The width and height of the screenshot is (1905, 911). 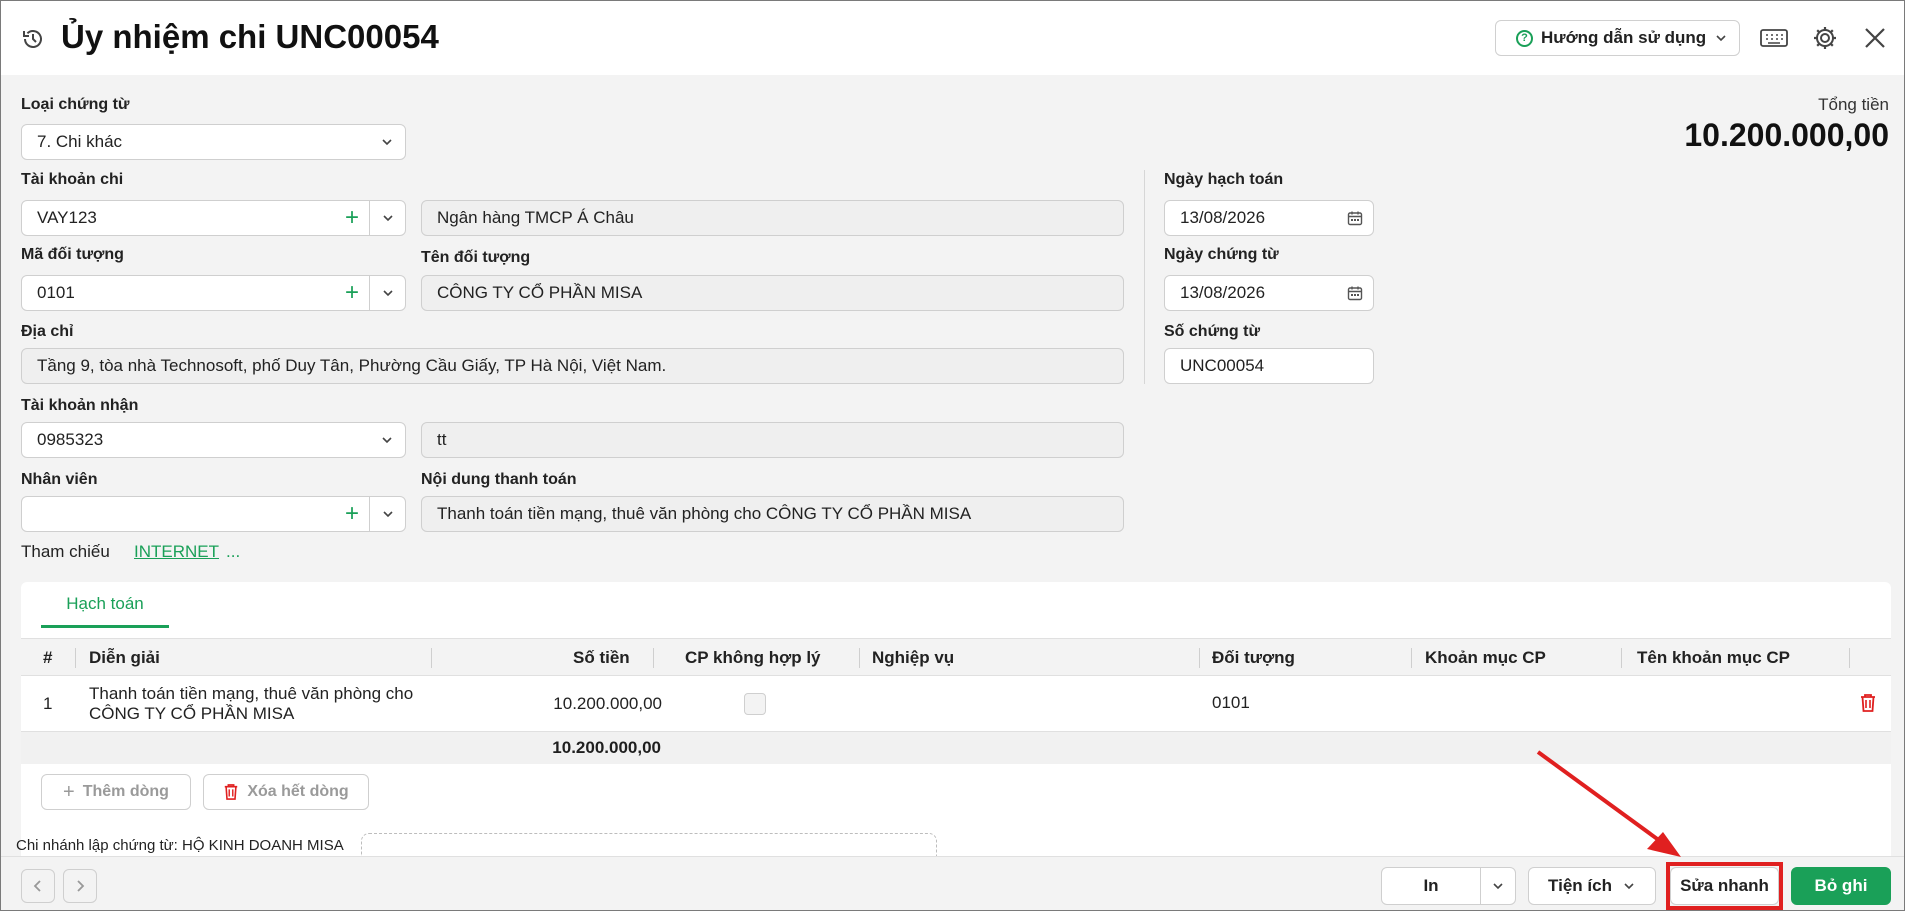 What do you see at coordinates (1841, 886) in the screenshot?
I see `unpost-button: Bỏ ghi` at bounding box center [1841, 886].